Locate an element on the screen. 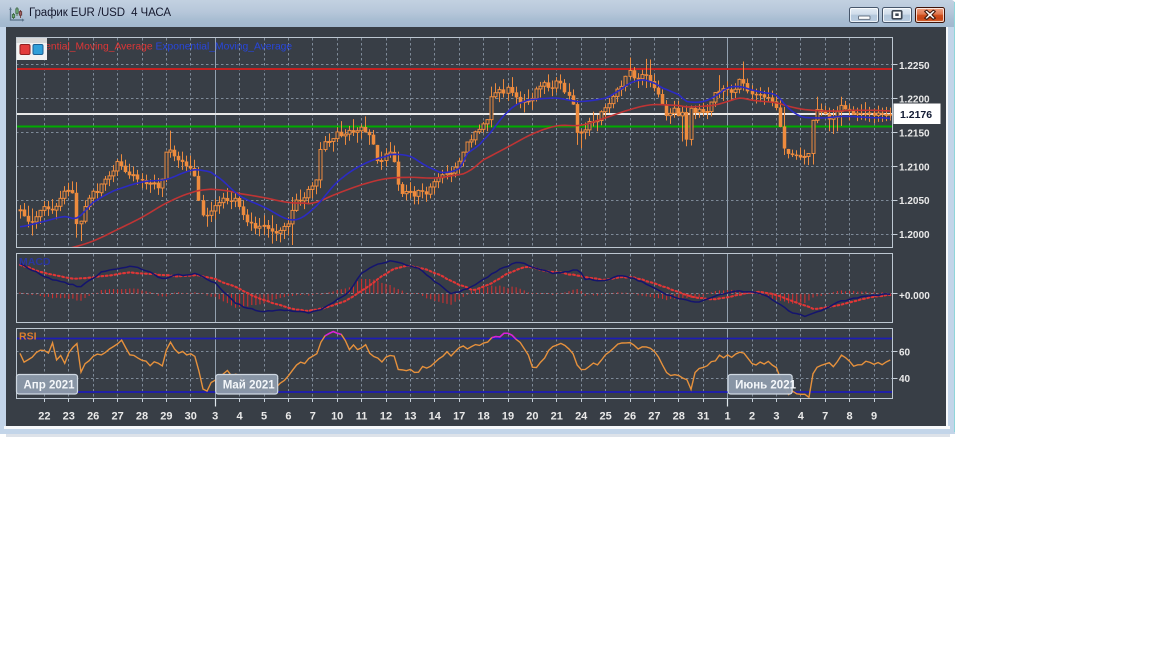  svg-text: 21 is located at coordinates (557, 417).